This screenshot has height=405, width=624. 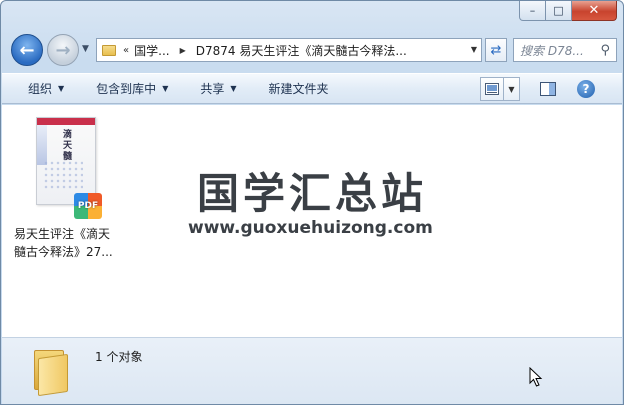 I want to click on new-folder-label: 新建文件夹, so click(x=298, y=89).